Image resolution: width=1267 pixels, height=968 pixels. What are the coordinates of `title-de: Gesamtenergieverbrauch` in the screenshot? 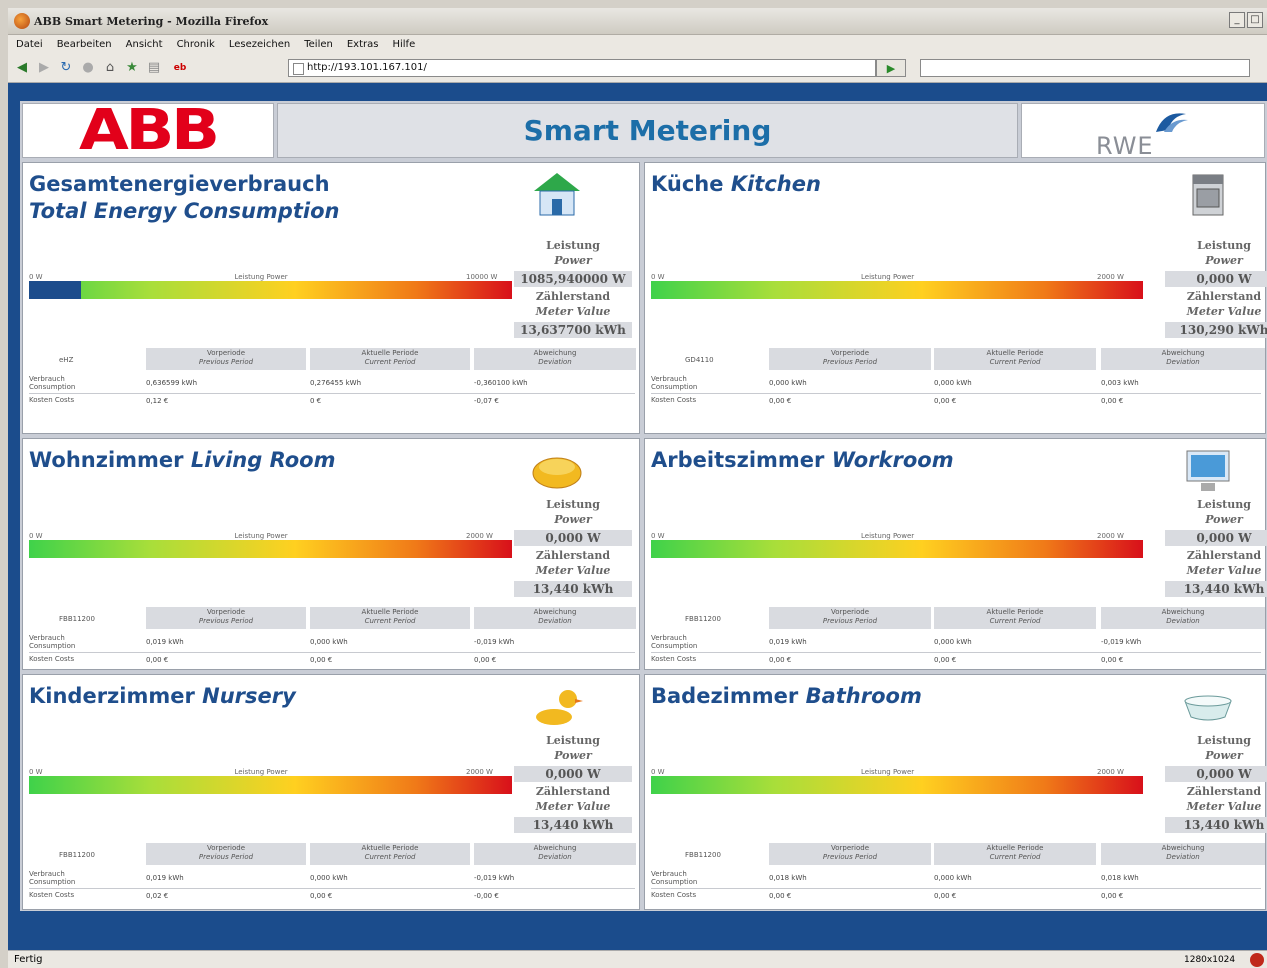 It's located at (179, 184).